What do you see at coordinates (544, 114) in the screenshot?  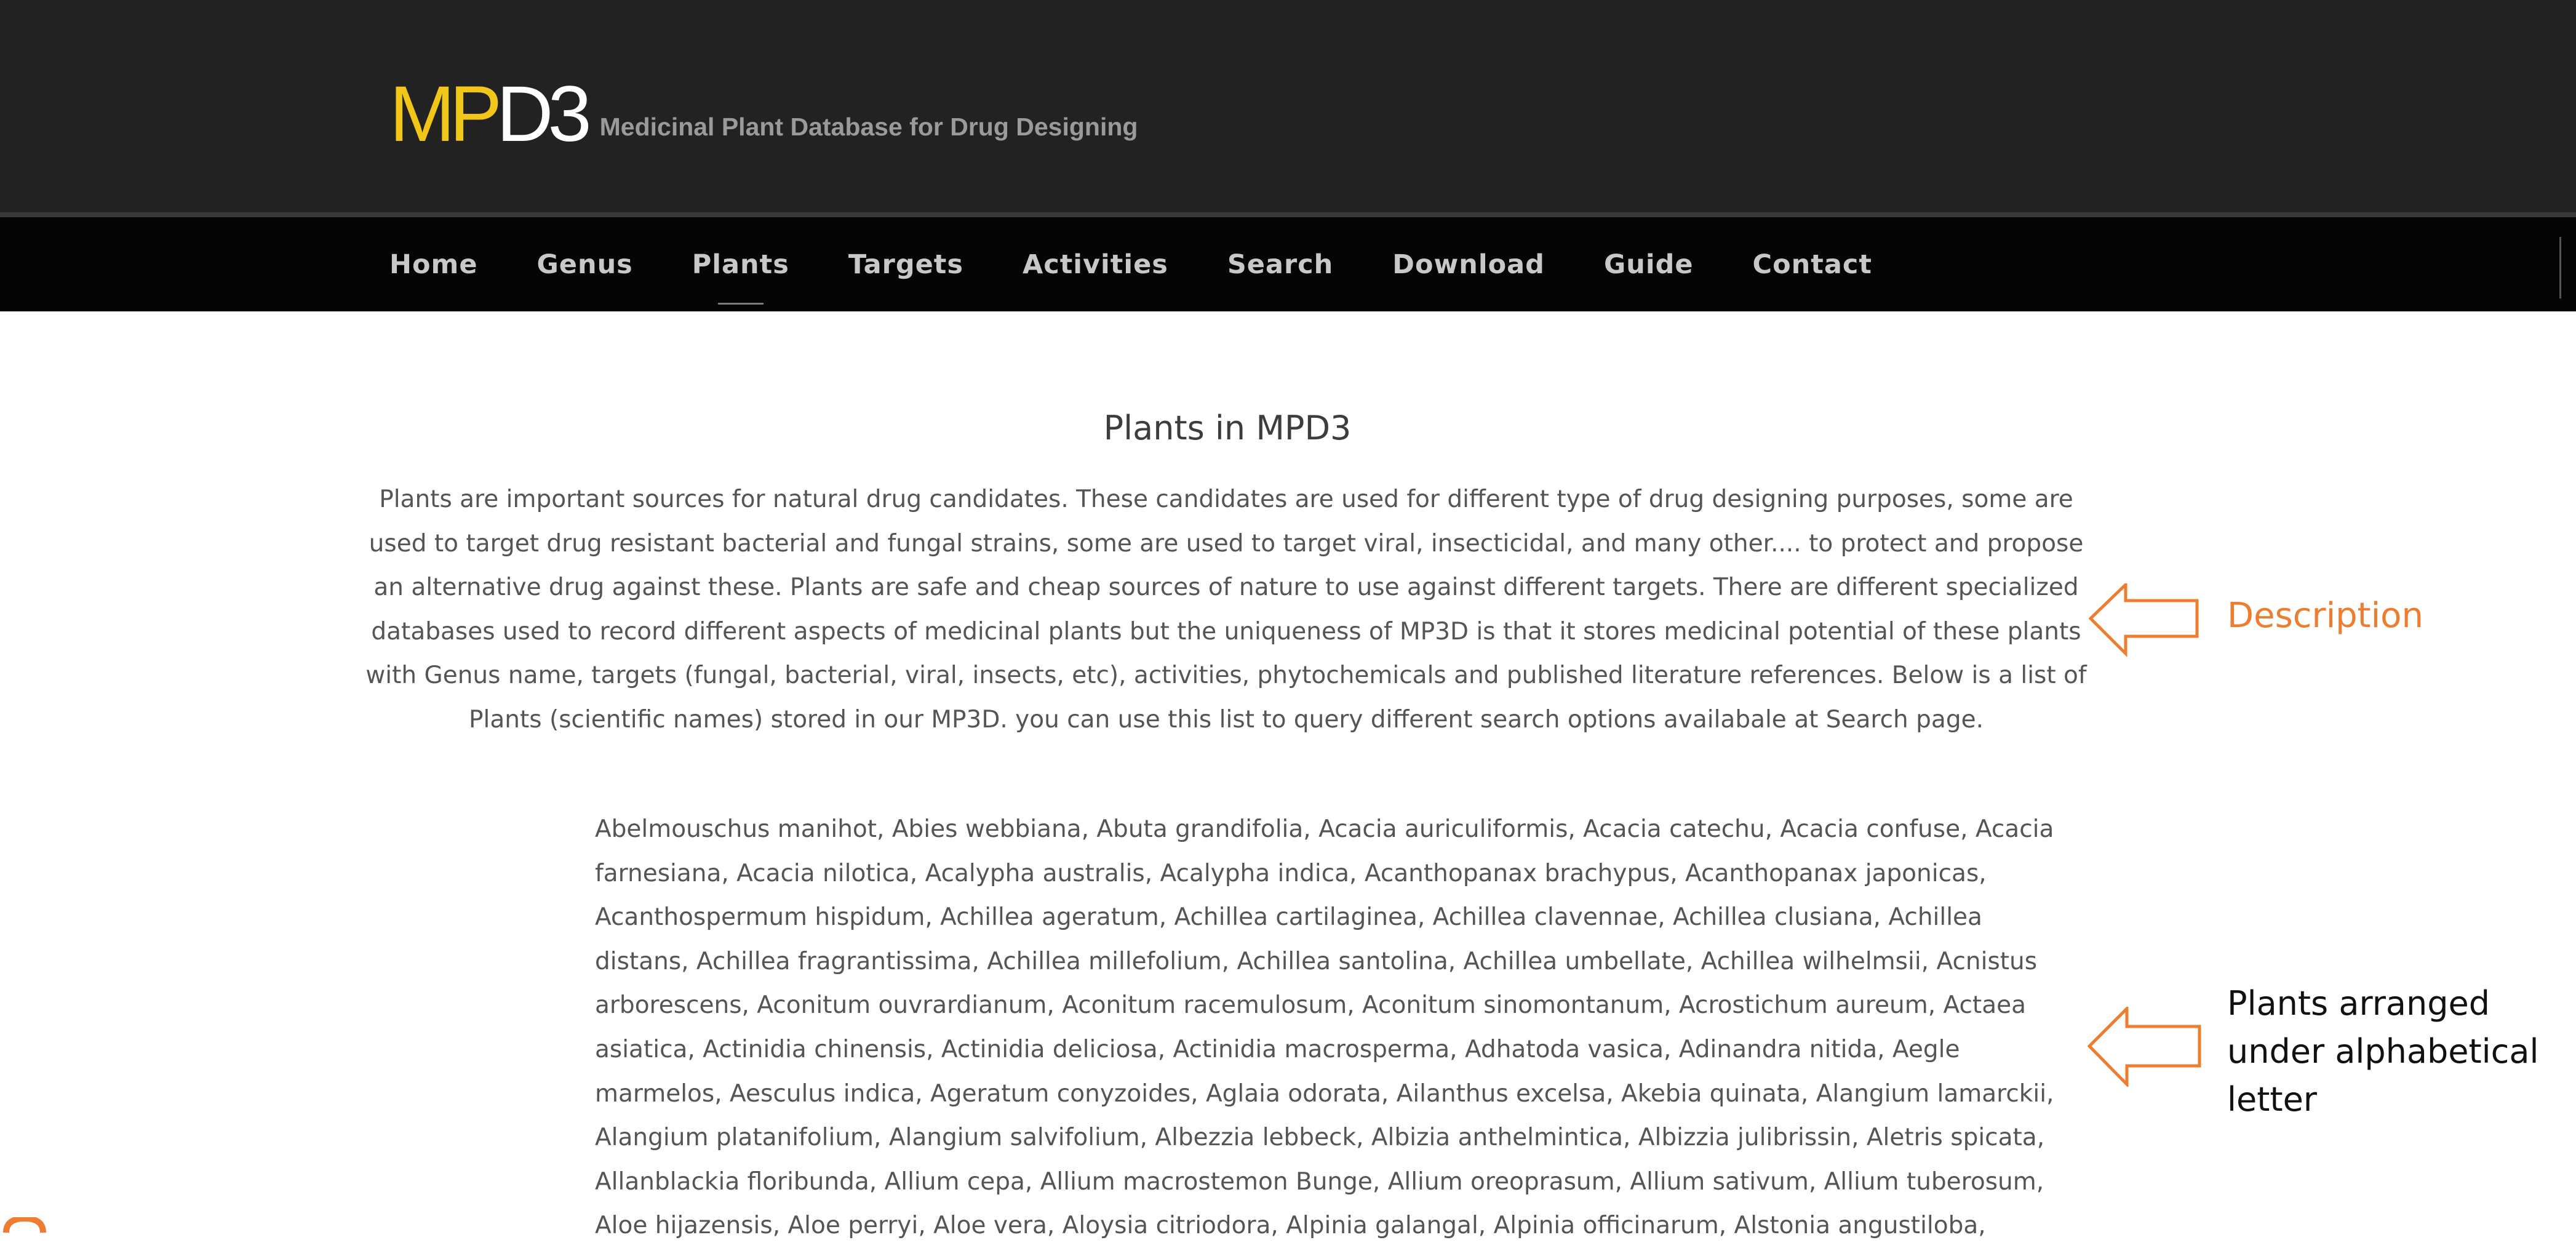 I see `logo-d3: D3` at bounding box center [544, 114].